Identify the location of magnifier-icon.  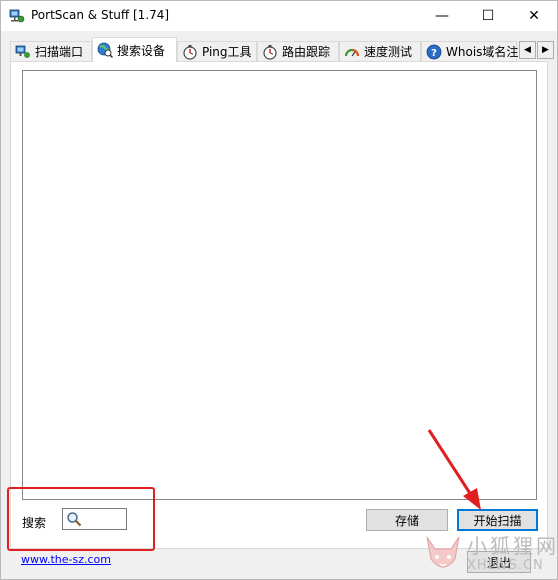
(74, 519).